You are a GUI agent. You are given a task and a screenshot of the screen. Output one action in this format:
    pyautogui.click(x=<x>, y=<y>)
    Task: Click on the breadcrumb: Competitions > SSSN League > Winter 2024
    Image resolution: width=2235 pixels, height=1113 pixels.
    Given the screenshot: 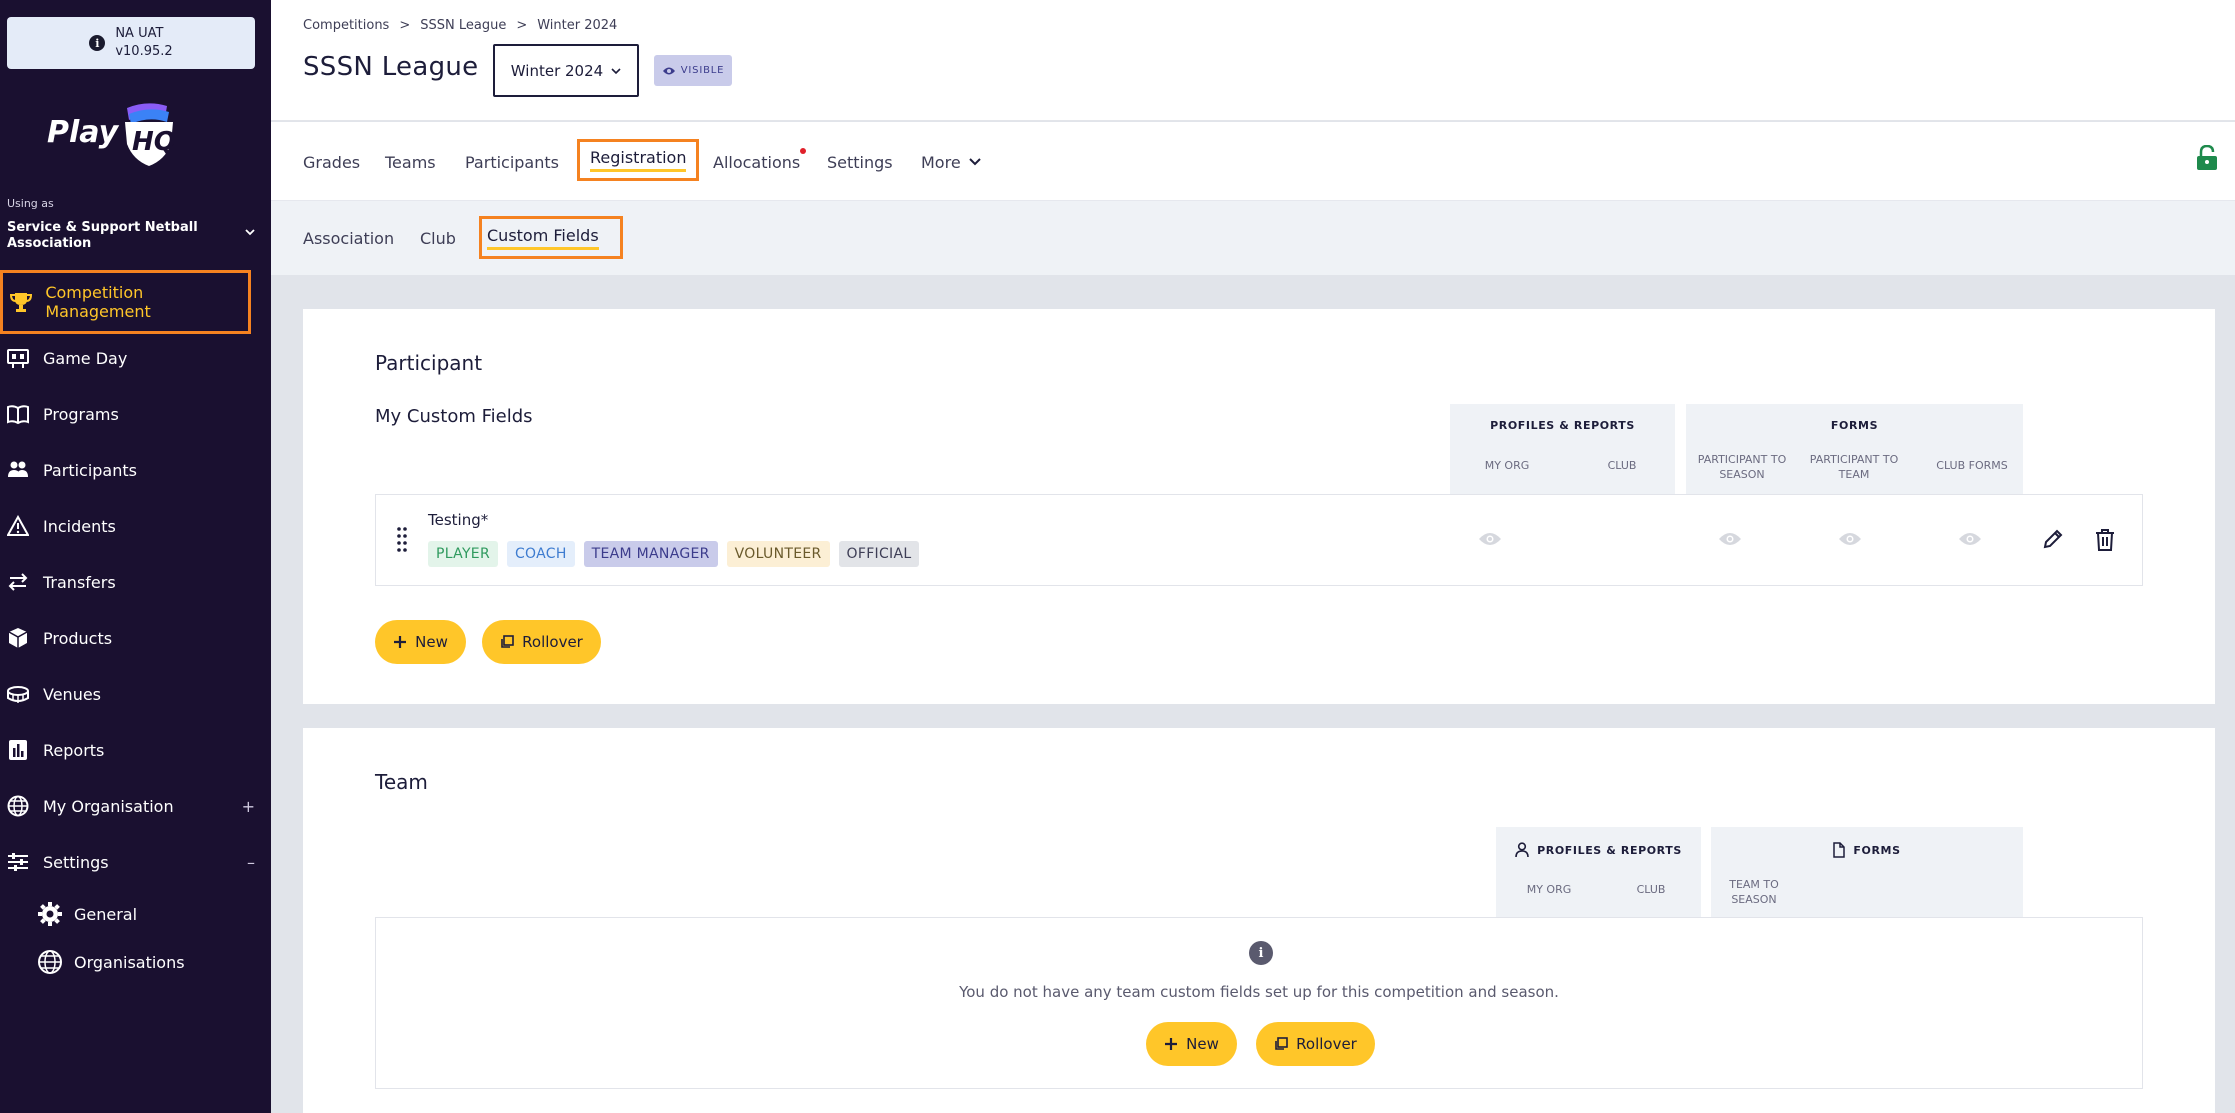 What is the action you would take?
    pyautogui.click(x=460, y=25)
    